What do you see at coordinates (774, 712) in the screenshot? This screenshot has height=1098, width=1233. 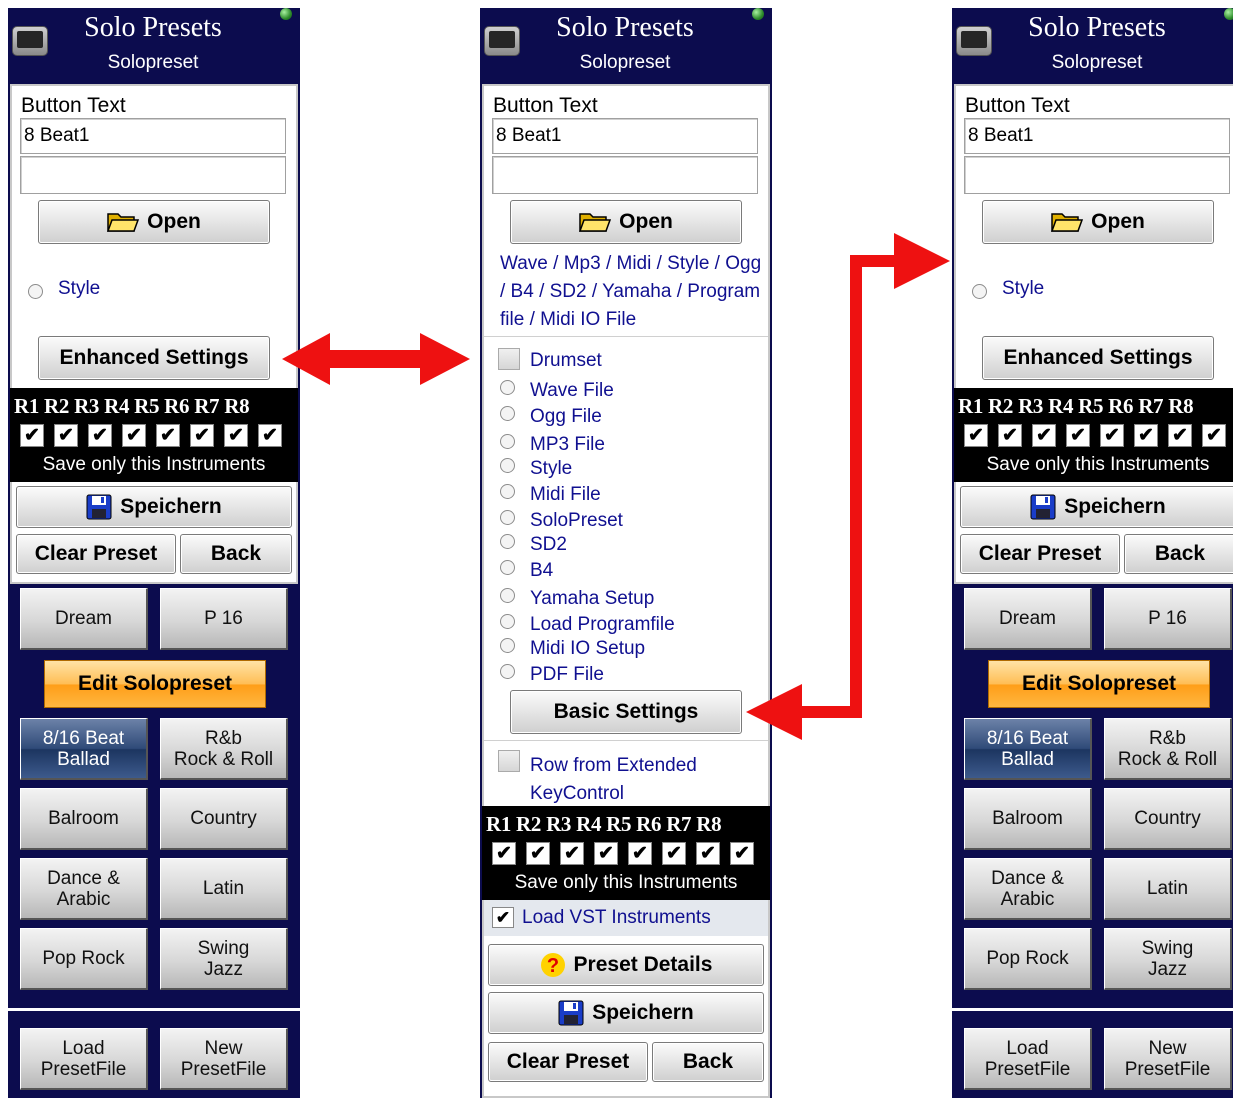 I see `arrow-head-left-icon` at bounding box center [774, 712].